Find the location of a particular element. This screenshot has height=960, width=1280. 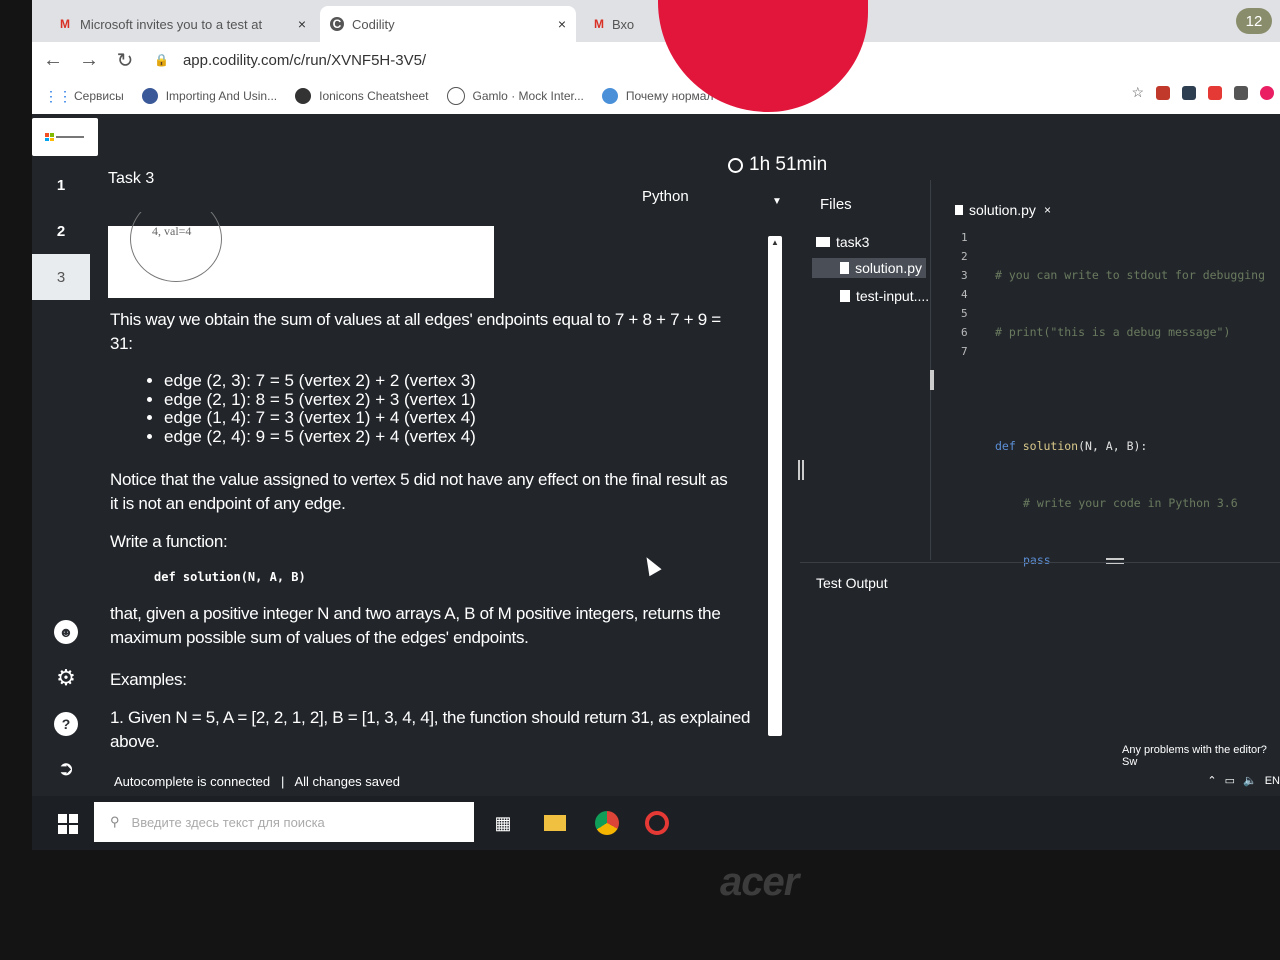

gear-icon: ⚙ is located at coordinates (66, 677).